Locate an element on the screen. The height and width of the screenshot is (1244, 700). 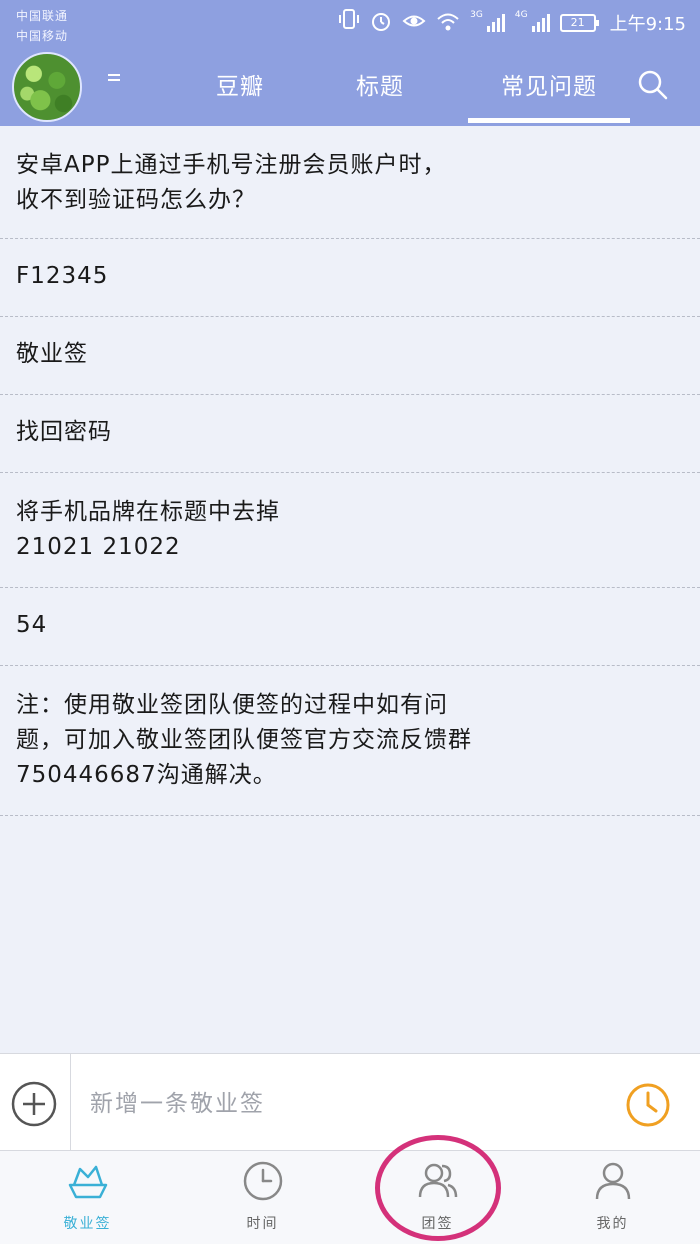
battery-icon: 21 is located at coordinates (579, 23).